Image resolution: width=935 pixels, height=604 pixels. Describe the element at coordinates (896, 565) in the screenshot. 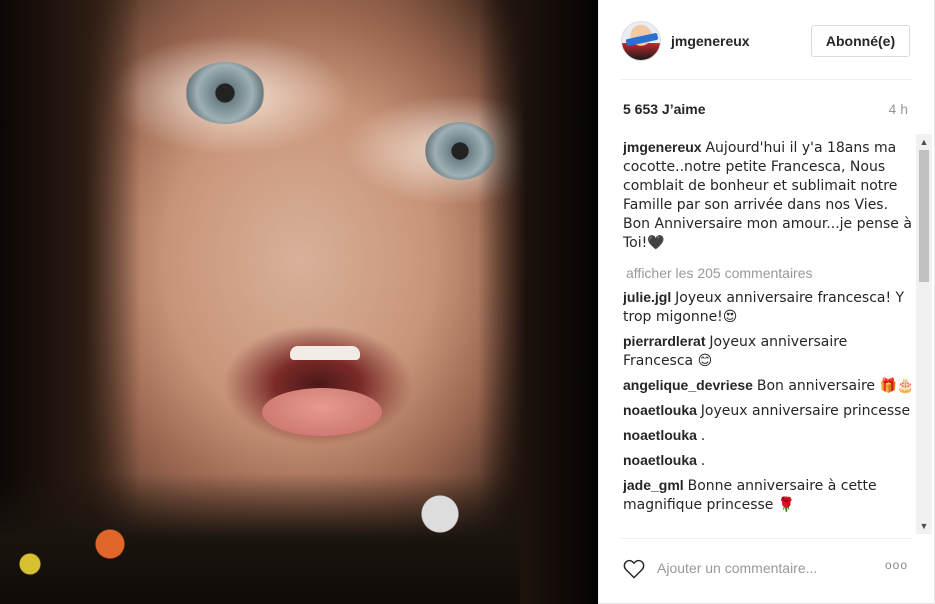

I see `more-options-icon: ooo` at that location.